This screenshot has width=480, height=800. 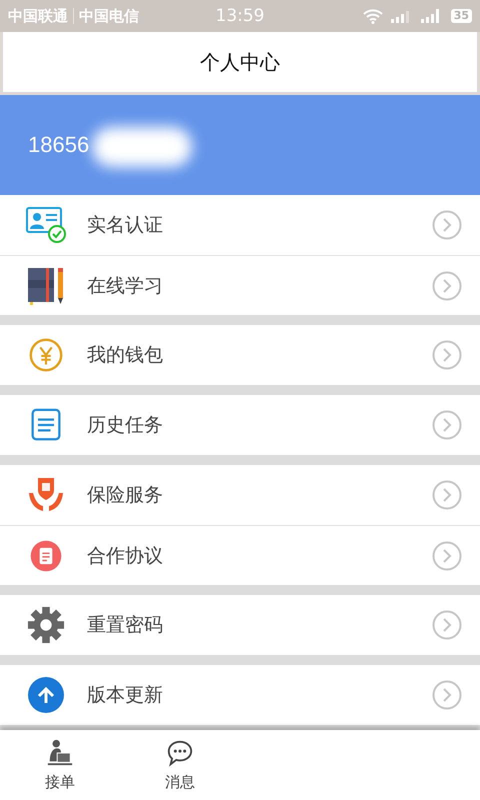 I want to click on carrier-name: 中国联通, so click(x=38, y=16).